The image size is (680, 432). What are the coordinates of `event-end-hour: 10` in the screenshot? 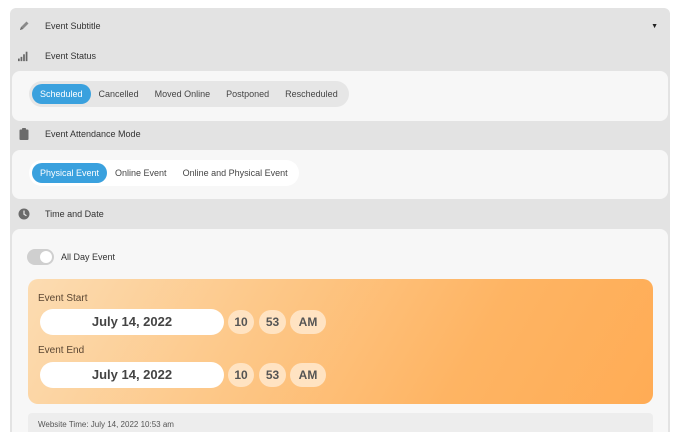 It's located at (241, 375).